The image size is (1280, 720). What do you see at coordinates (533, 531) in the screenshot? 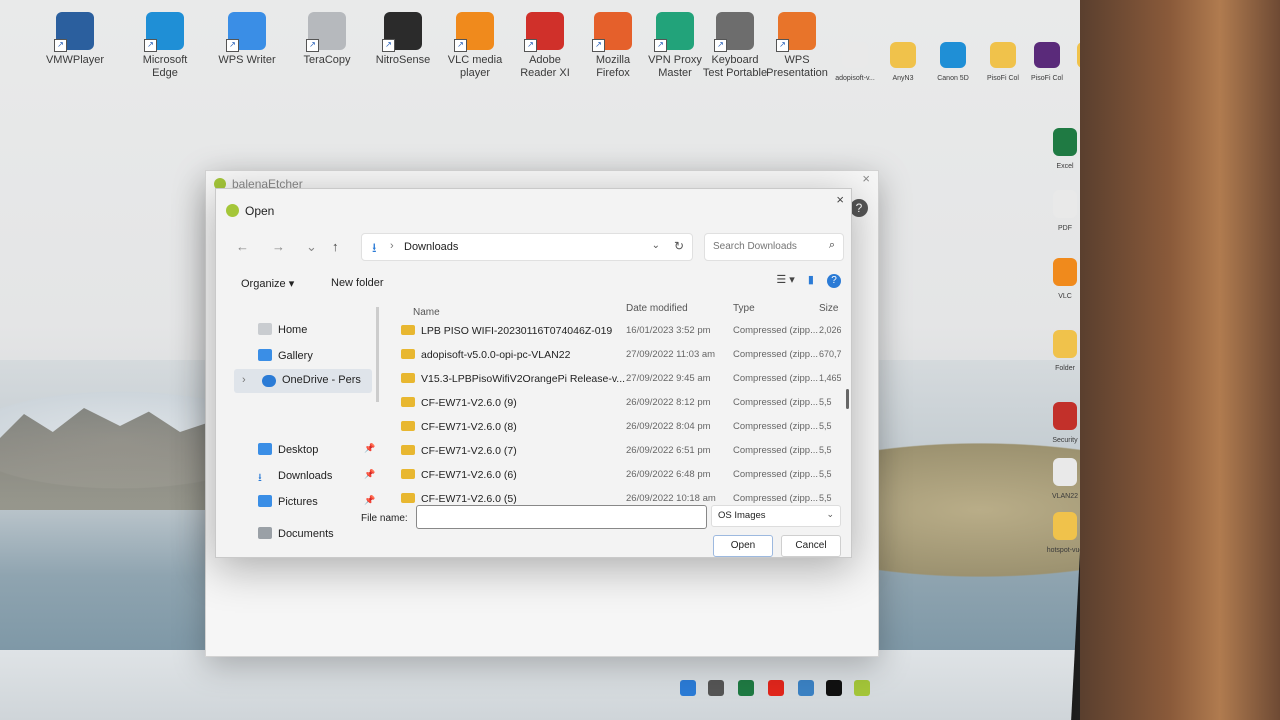
I see `dialog-footer: File name: OS Images ⌄ Open Cancel` at bounding box center [533, 531].